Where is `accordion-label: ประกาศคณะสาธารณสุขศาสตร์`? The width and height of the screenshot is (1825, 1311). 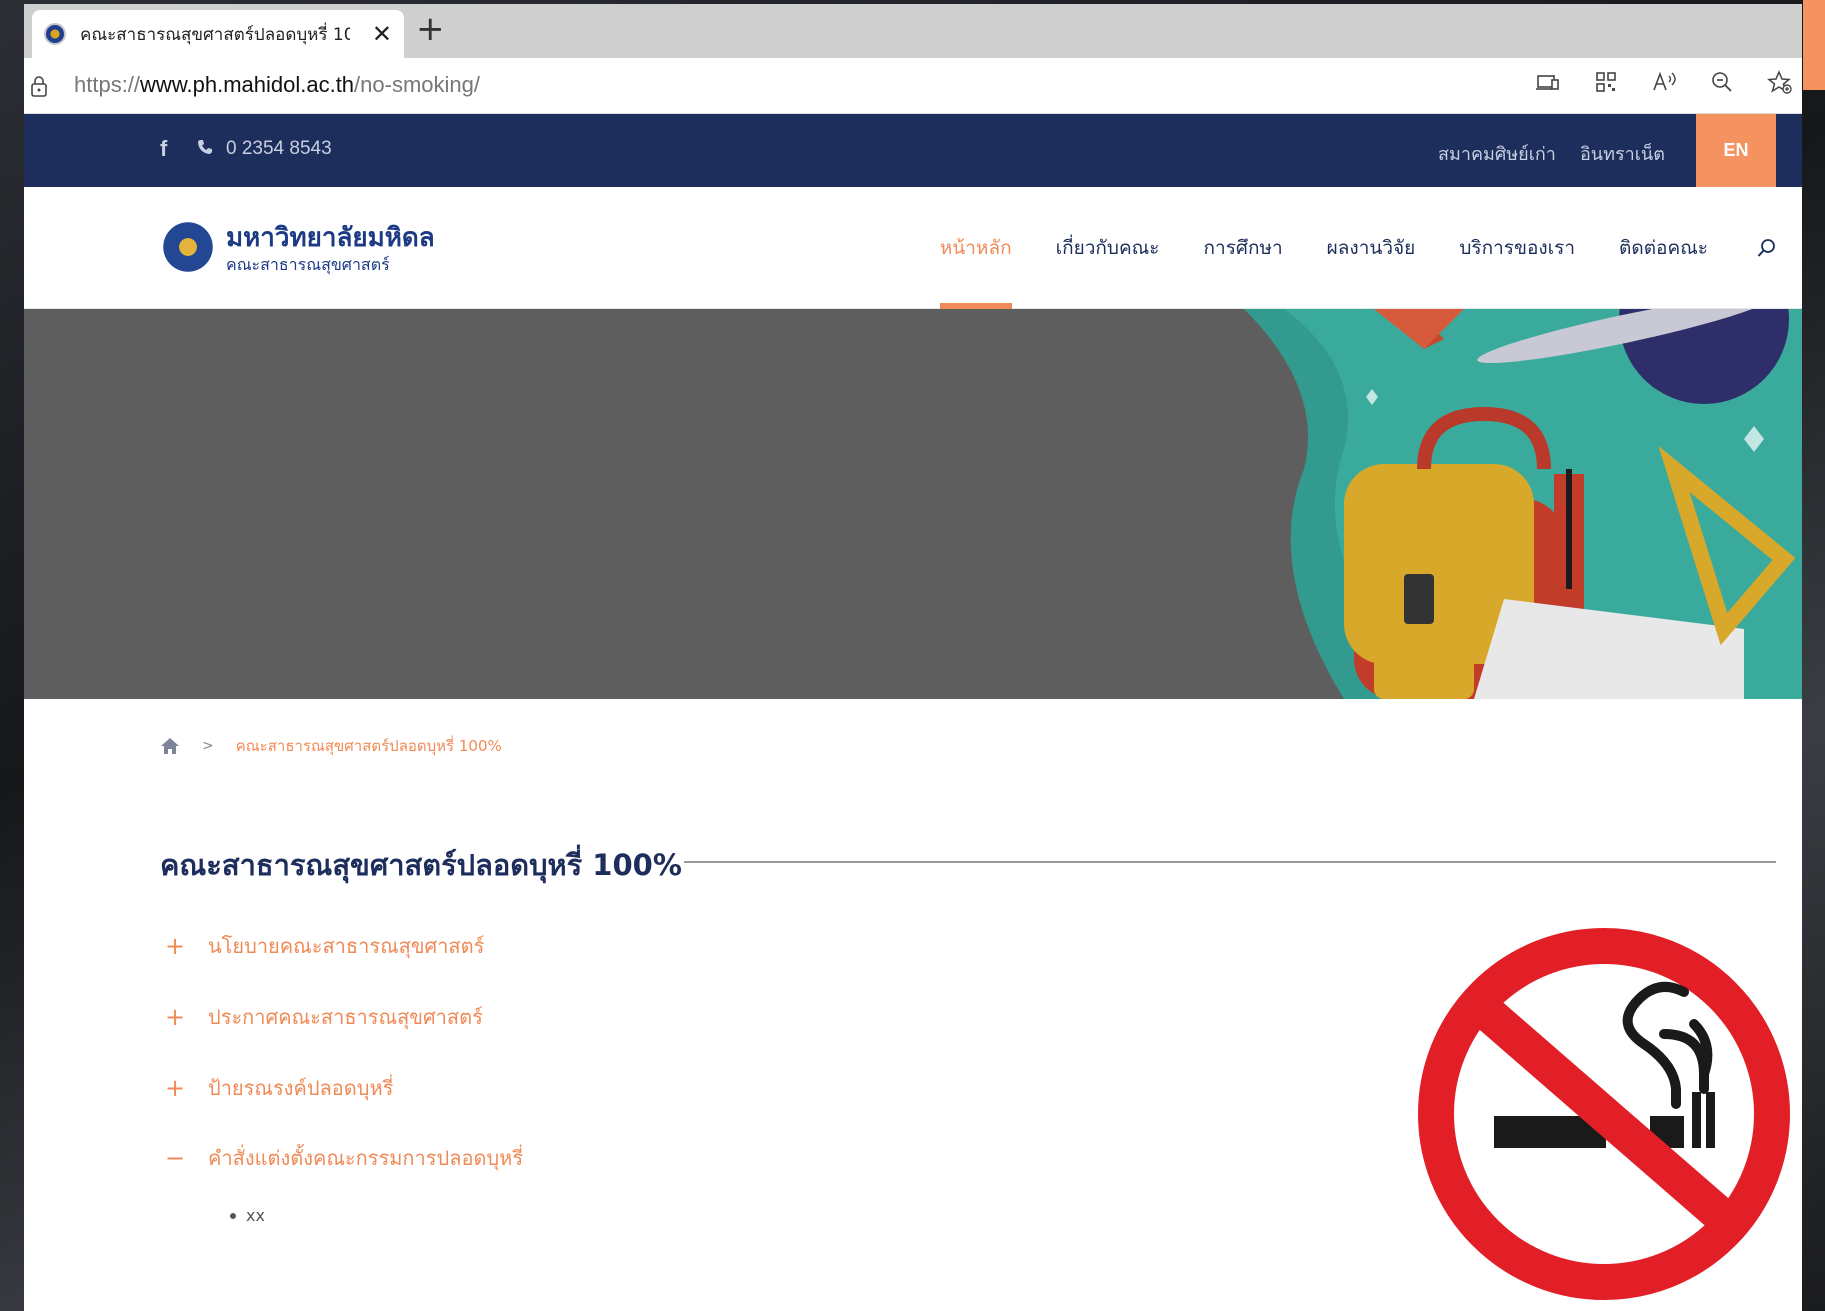 accordion-label: ประกาศคณะสาธารณสุขศาสตร์ is located at coordinates (345, 1017).